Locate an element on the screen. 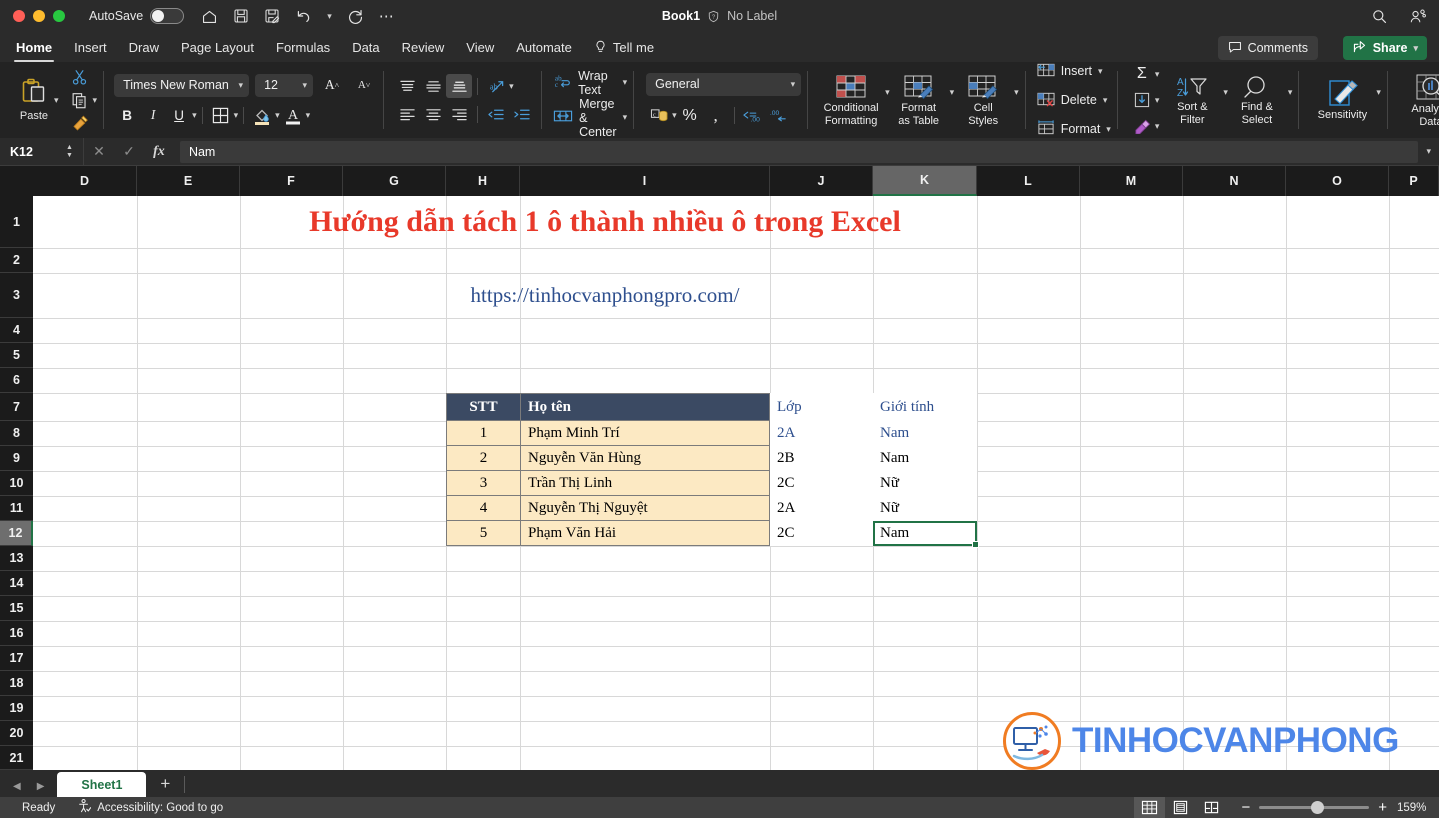 This screenshot has width=1439, height=818. font-size-caret: ▾ is located at coordinates (305, 85).